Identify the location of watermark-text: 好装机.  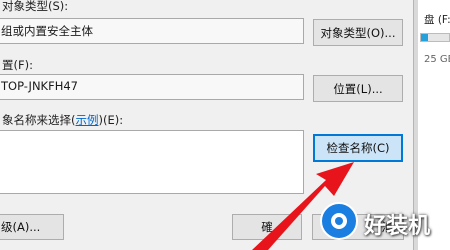
(397, 226).